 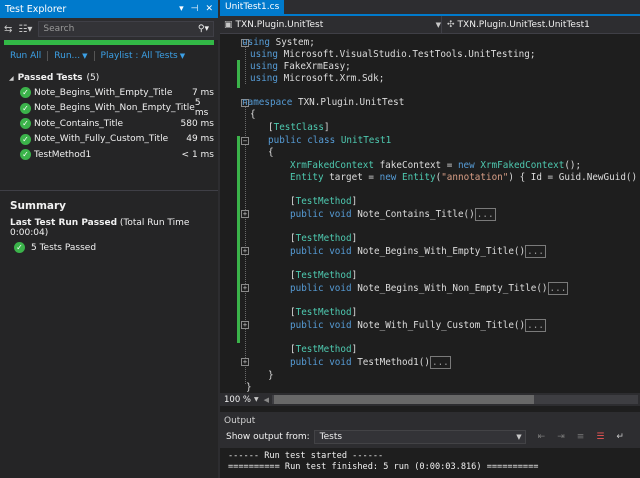 What do you see at coordinates (366, 140) in the screenshot?
I see `class-name: UnitTest1` at bounding box center [366, 140].